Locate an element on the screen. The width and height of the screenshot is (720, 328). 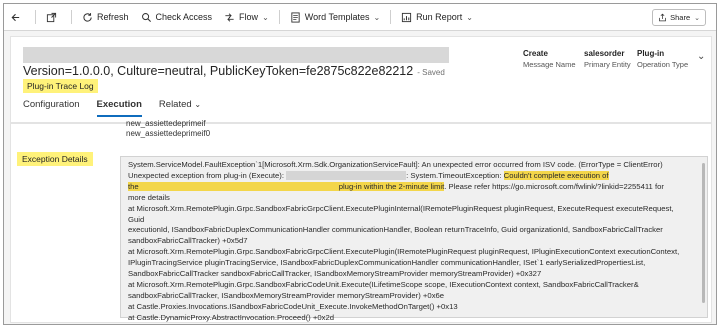
flow-label: Flow is located at coordinates (249, 17).